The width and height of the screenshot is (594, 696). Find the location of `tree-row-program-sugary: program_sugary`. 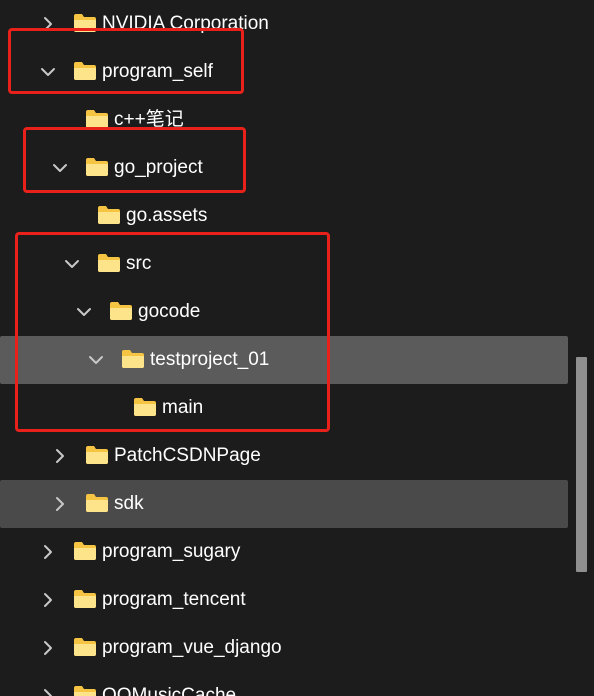

tree-row-program-sugary: program_sugary is located at coordinates (284, 552).